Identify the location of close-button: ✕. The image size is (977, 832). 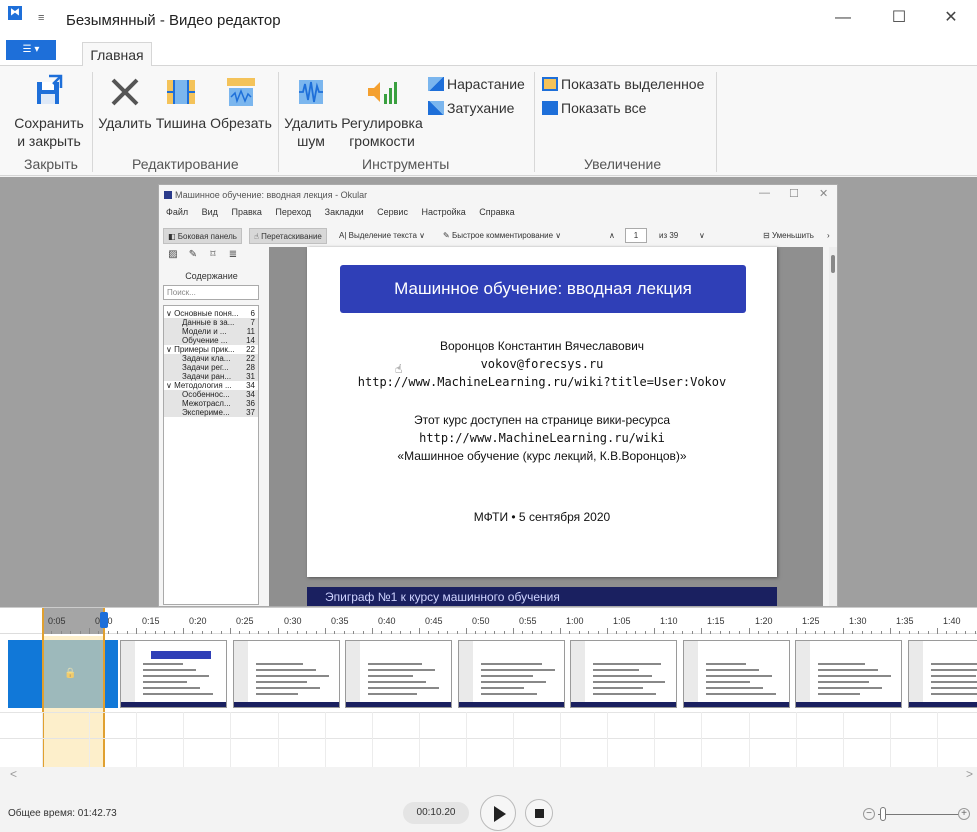
(951, 18).